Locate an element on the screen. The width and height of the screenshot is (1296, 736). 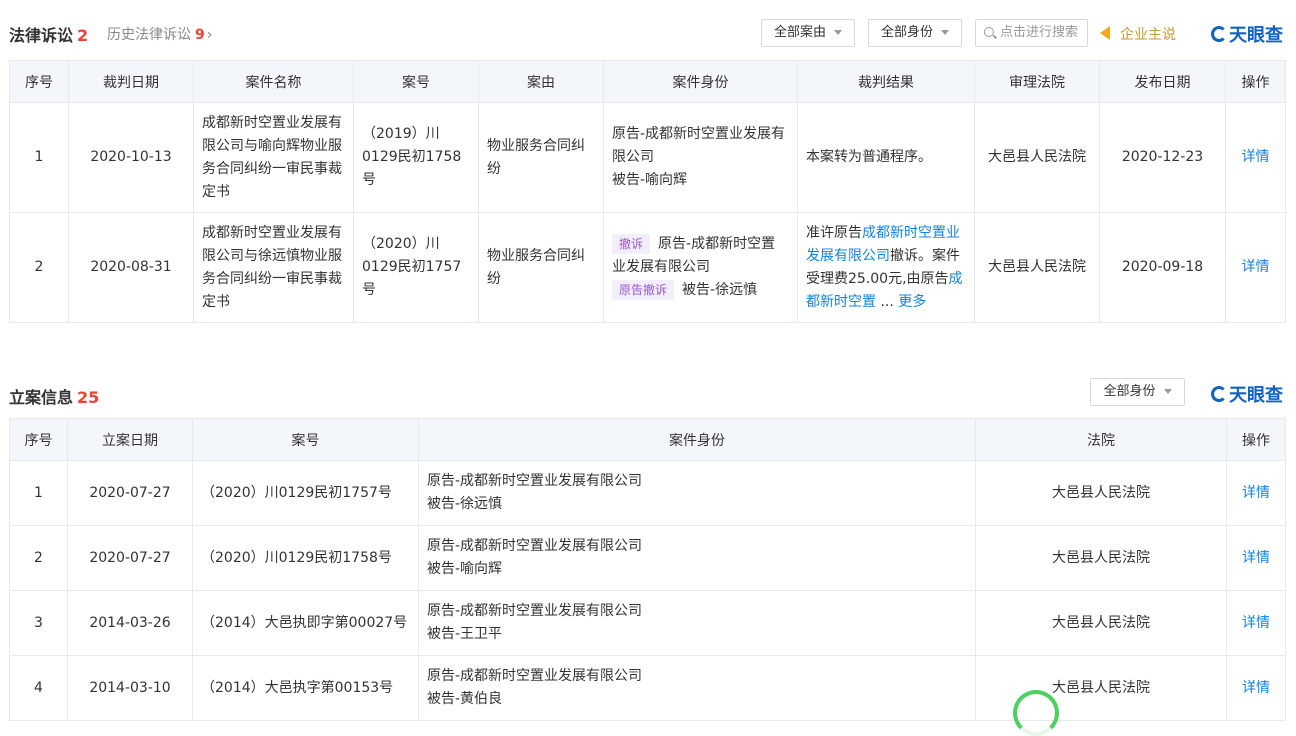
filter-role-dropdown: 全部身份 is located at coordinates (915, 33).